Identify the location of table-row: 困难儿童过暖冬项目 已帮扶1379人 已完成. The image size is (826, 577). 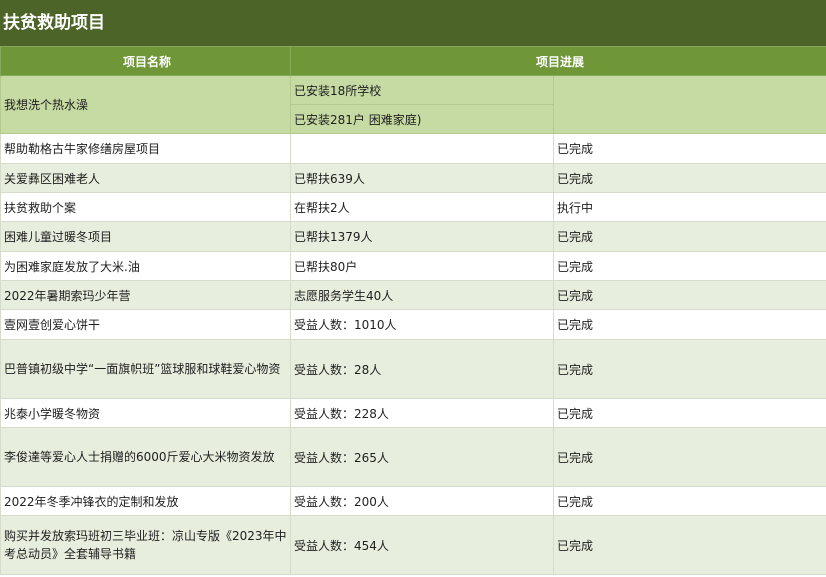
(413, 236).